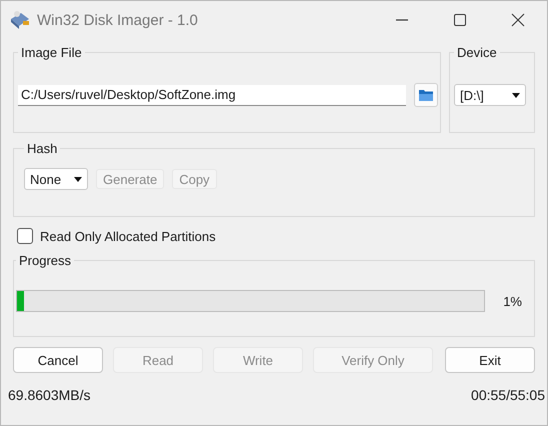 This screenshot has width=548, height=426. I want to click on checkbox, so click(25, 236).